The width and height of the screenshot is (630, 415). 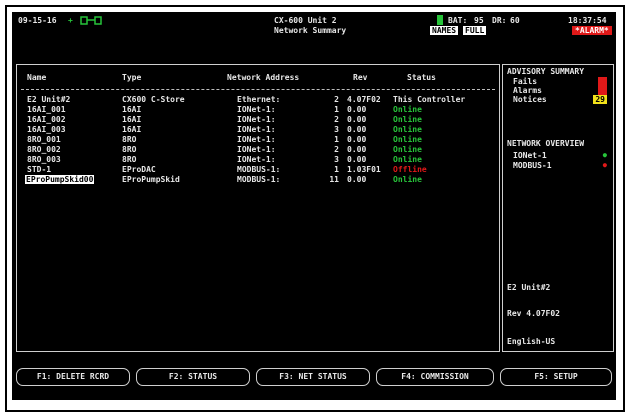 What do you see at coordinates (44, 149) in the screenshot?
I see `row-name: 8RO_002` at bounding box center [44, 149].